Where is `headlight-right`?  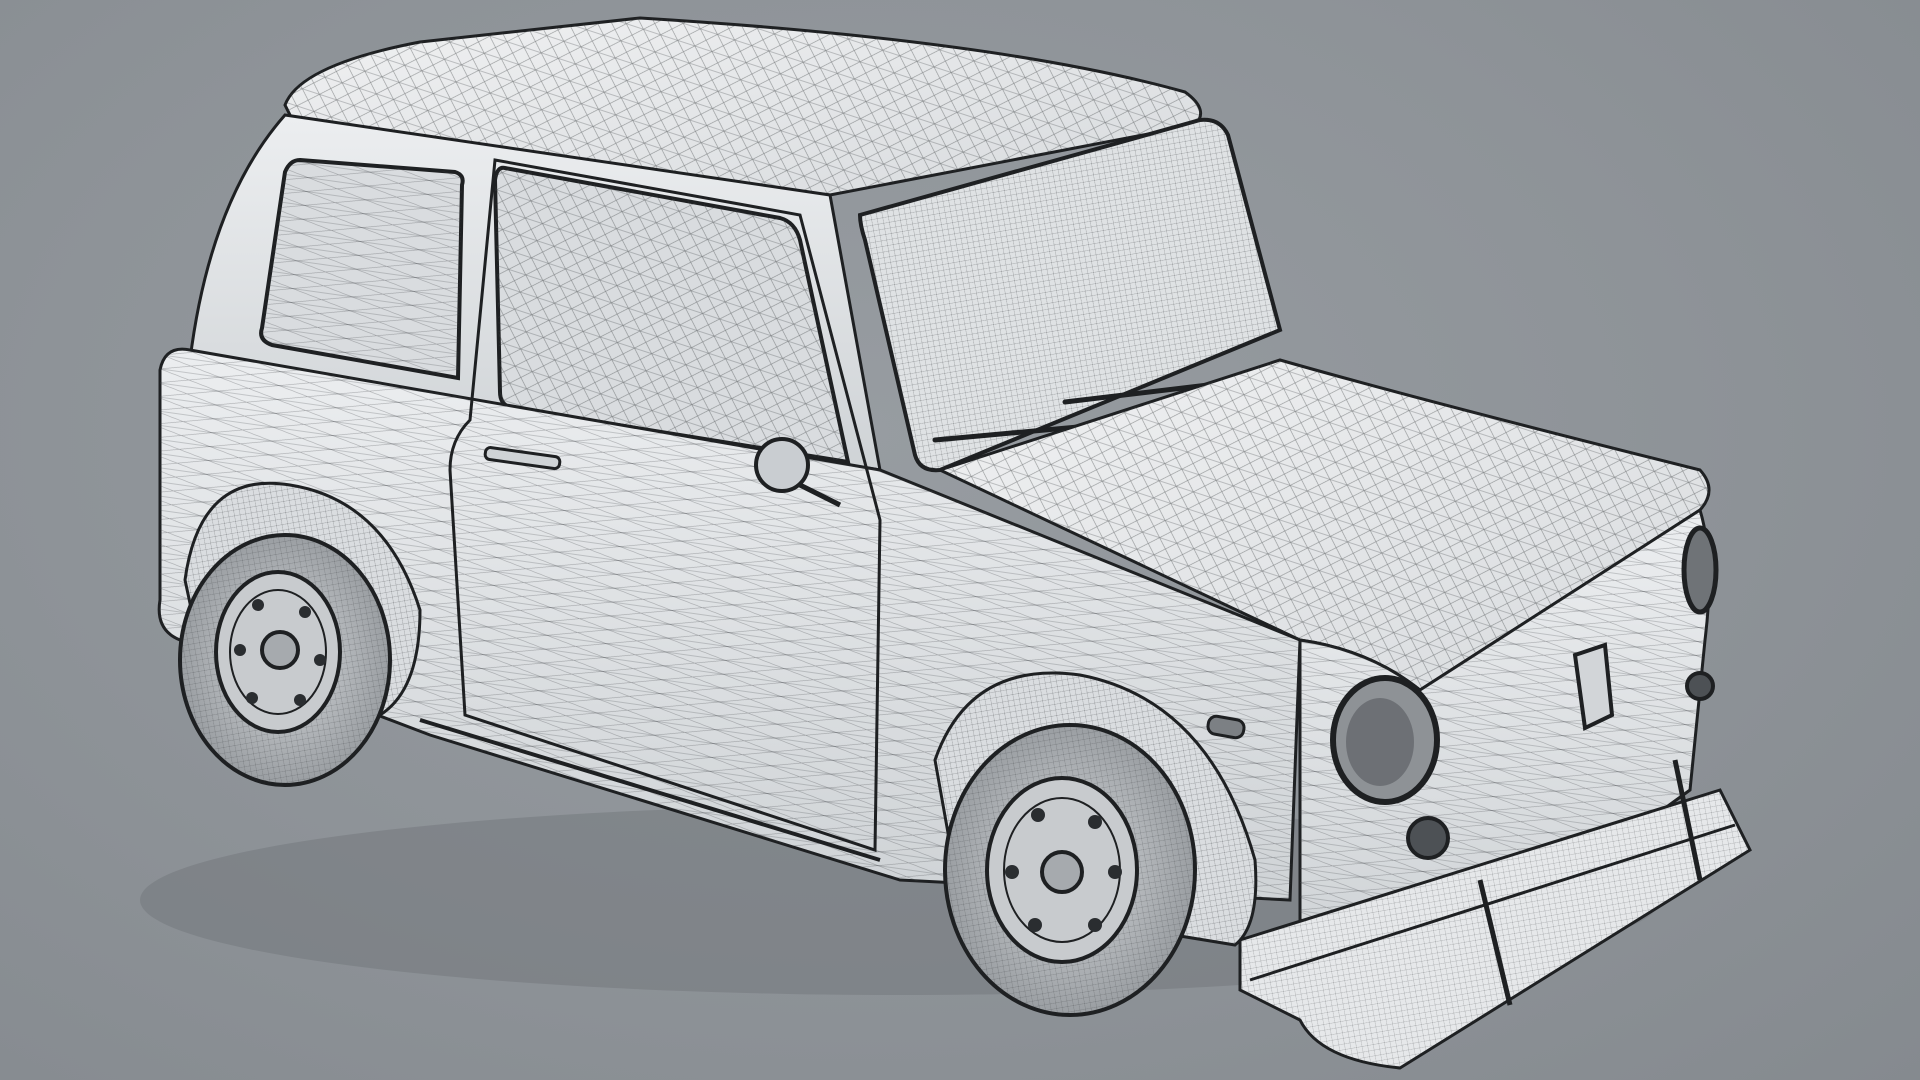
headlight-right is located at coordinates (1700, 570).